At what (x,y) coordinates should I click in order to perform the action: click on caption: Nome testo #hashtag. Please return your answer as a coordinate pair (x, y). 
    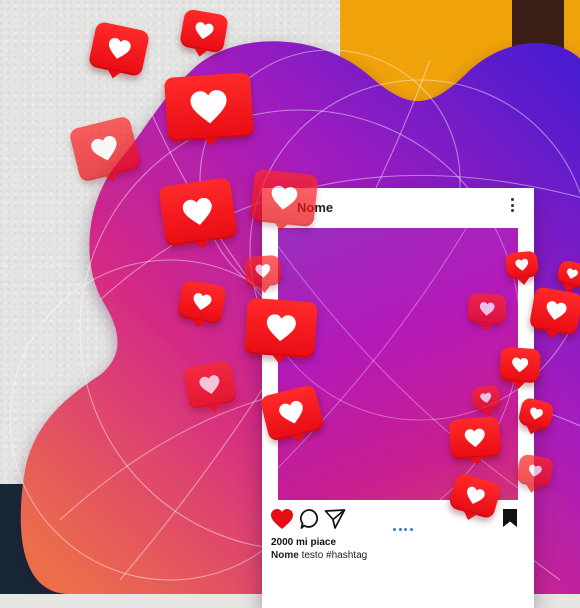
    Looking at the image, I should click on (319, 555).